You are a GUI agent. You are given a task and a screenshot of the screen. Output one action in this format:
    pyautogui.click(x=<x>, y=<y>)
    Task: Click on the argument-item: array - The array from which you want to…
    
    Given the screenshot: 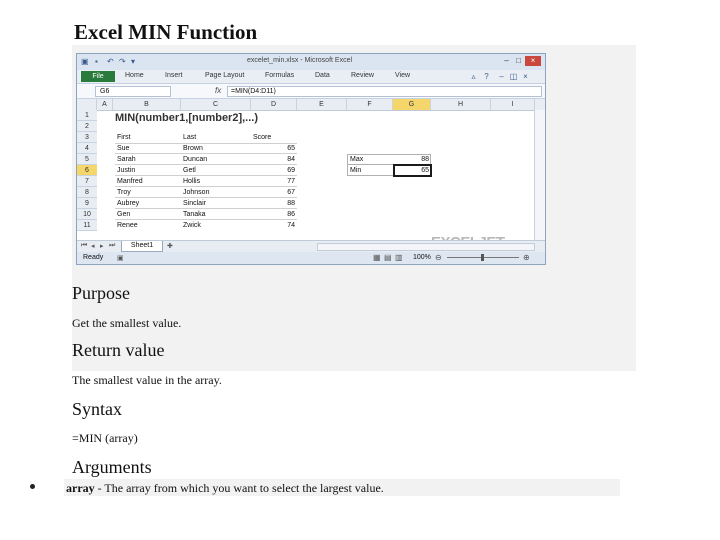 What is the action you would take?
    pyautogui.click(x=225, y=488)
    